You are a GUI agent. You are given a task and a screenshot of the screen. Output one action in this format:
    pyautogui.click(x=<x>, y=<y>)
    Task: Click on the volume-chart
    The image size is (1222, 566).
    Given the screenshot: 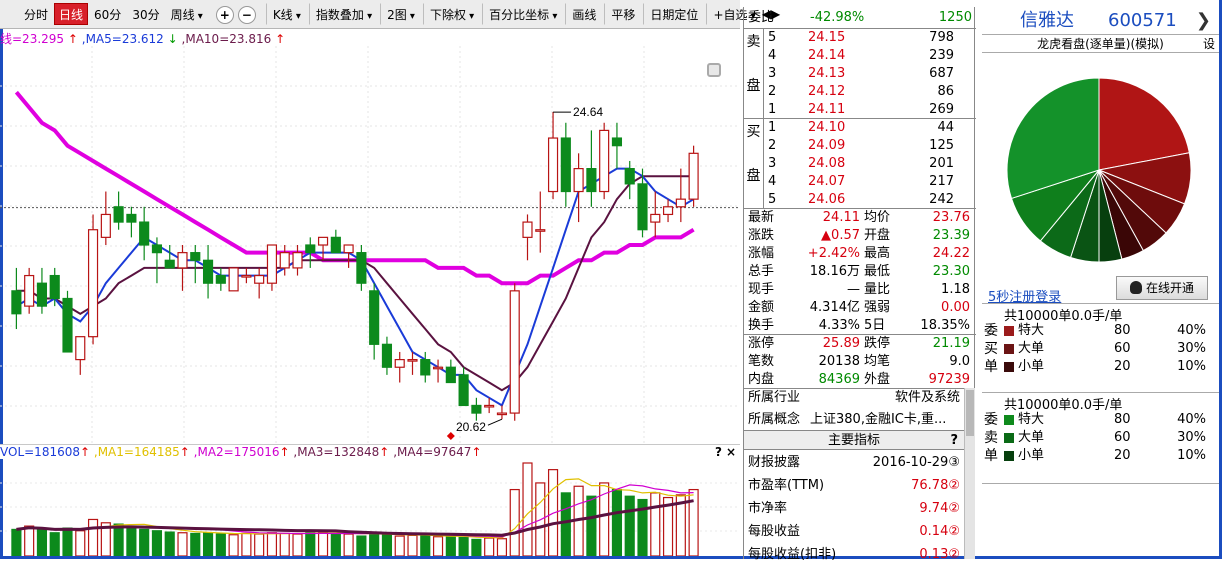 What is the action you would take?
    pyautogui.click(x=370, y=507)
    